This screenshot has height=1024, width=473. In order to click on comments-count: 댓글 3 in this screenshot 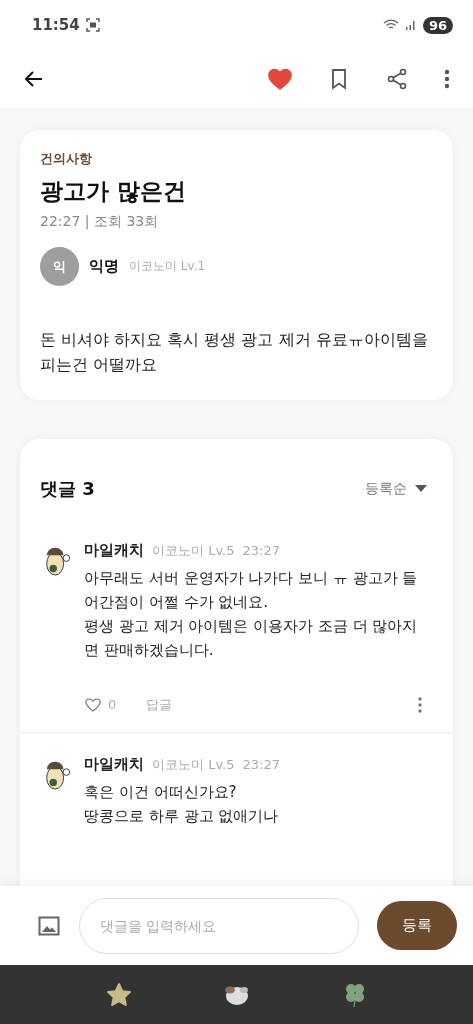, I will do `click(67, 488)`.